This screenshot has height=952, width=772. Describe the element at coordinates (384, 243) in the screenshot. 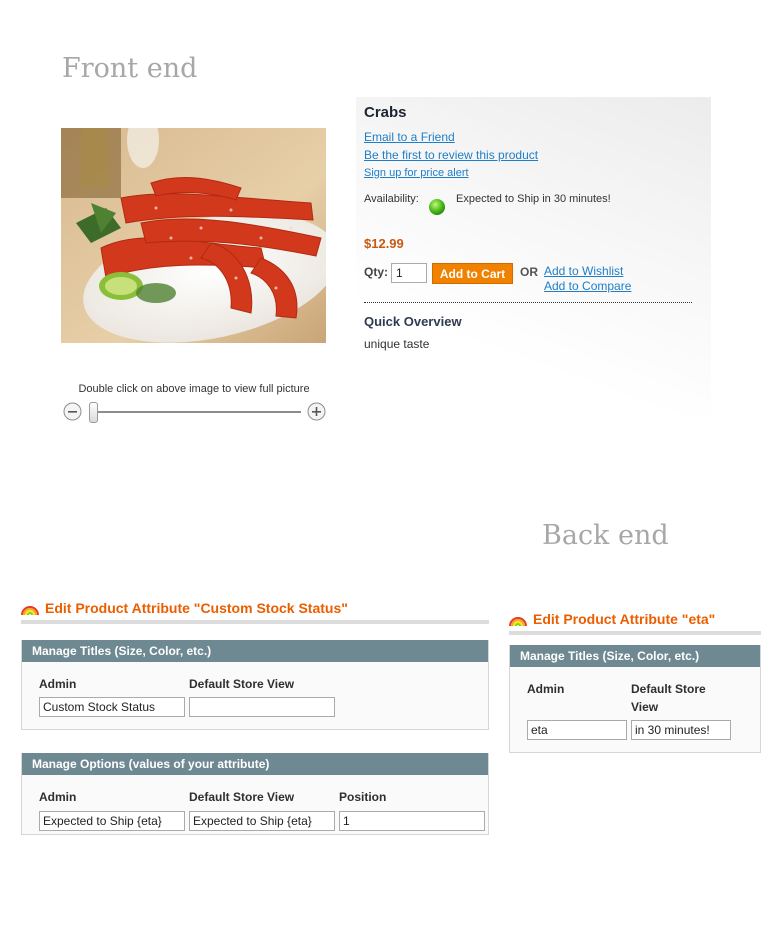

I see `product-price: $12.99` at that location.